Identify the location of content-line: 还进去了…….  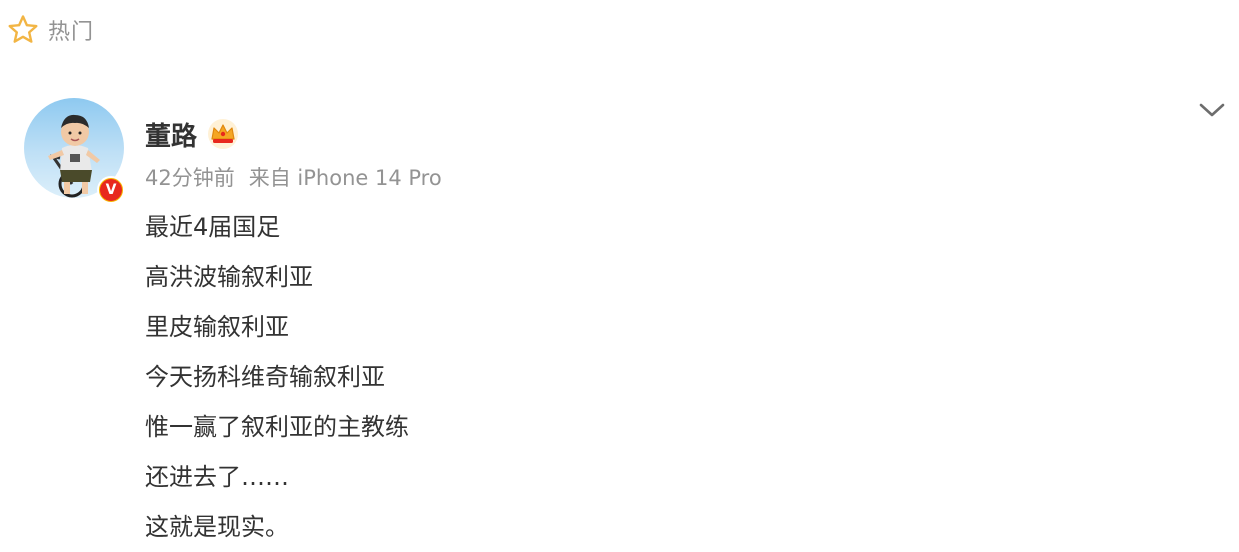
(217, 477).